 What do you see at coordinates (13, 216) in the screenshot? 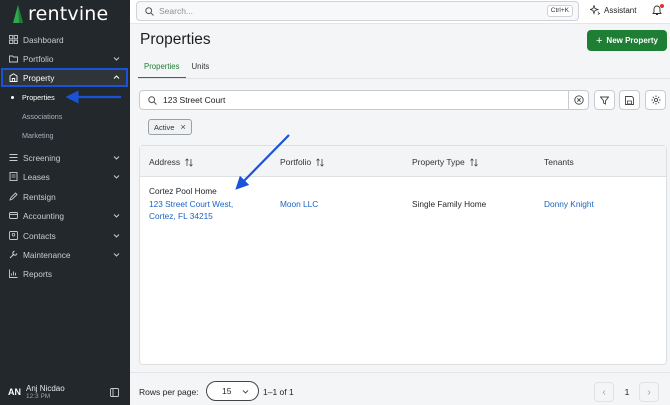
I see `accounting-icon` at bounding box center [13, 216].